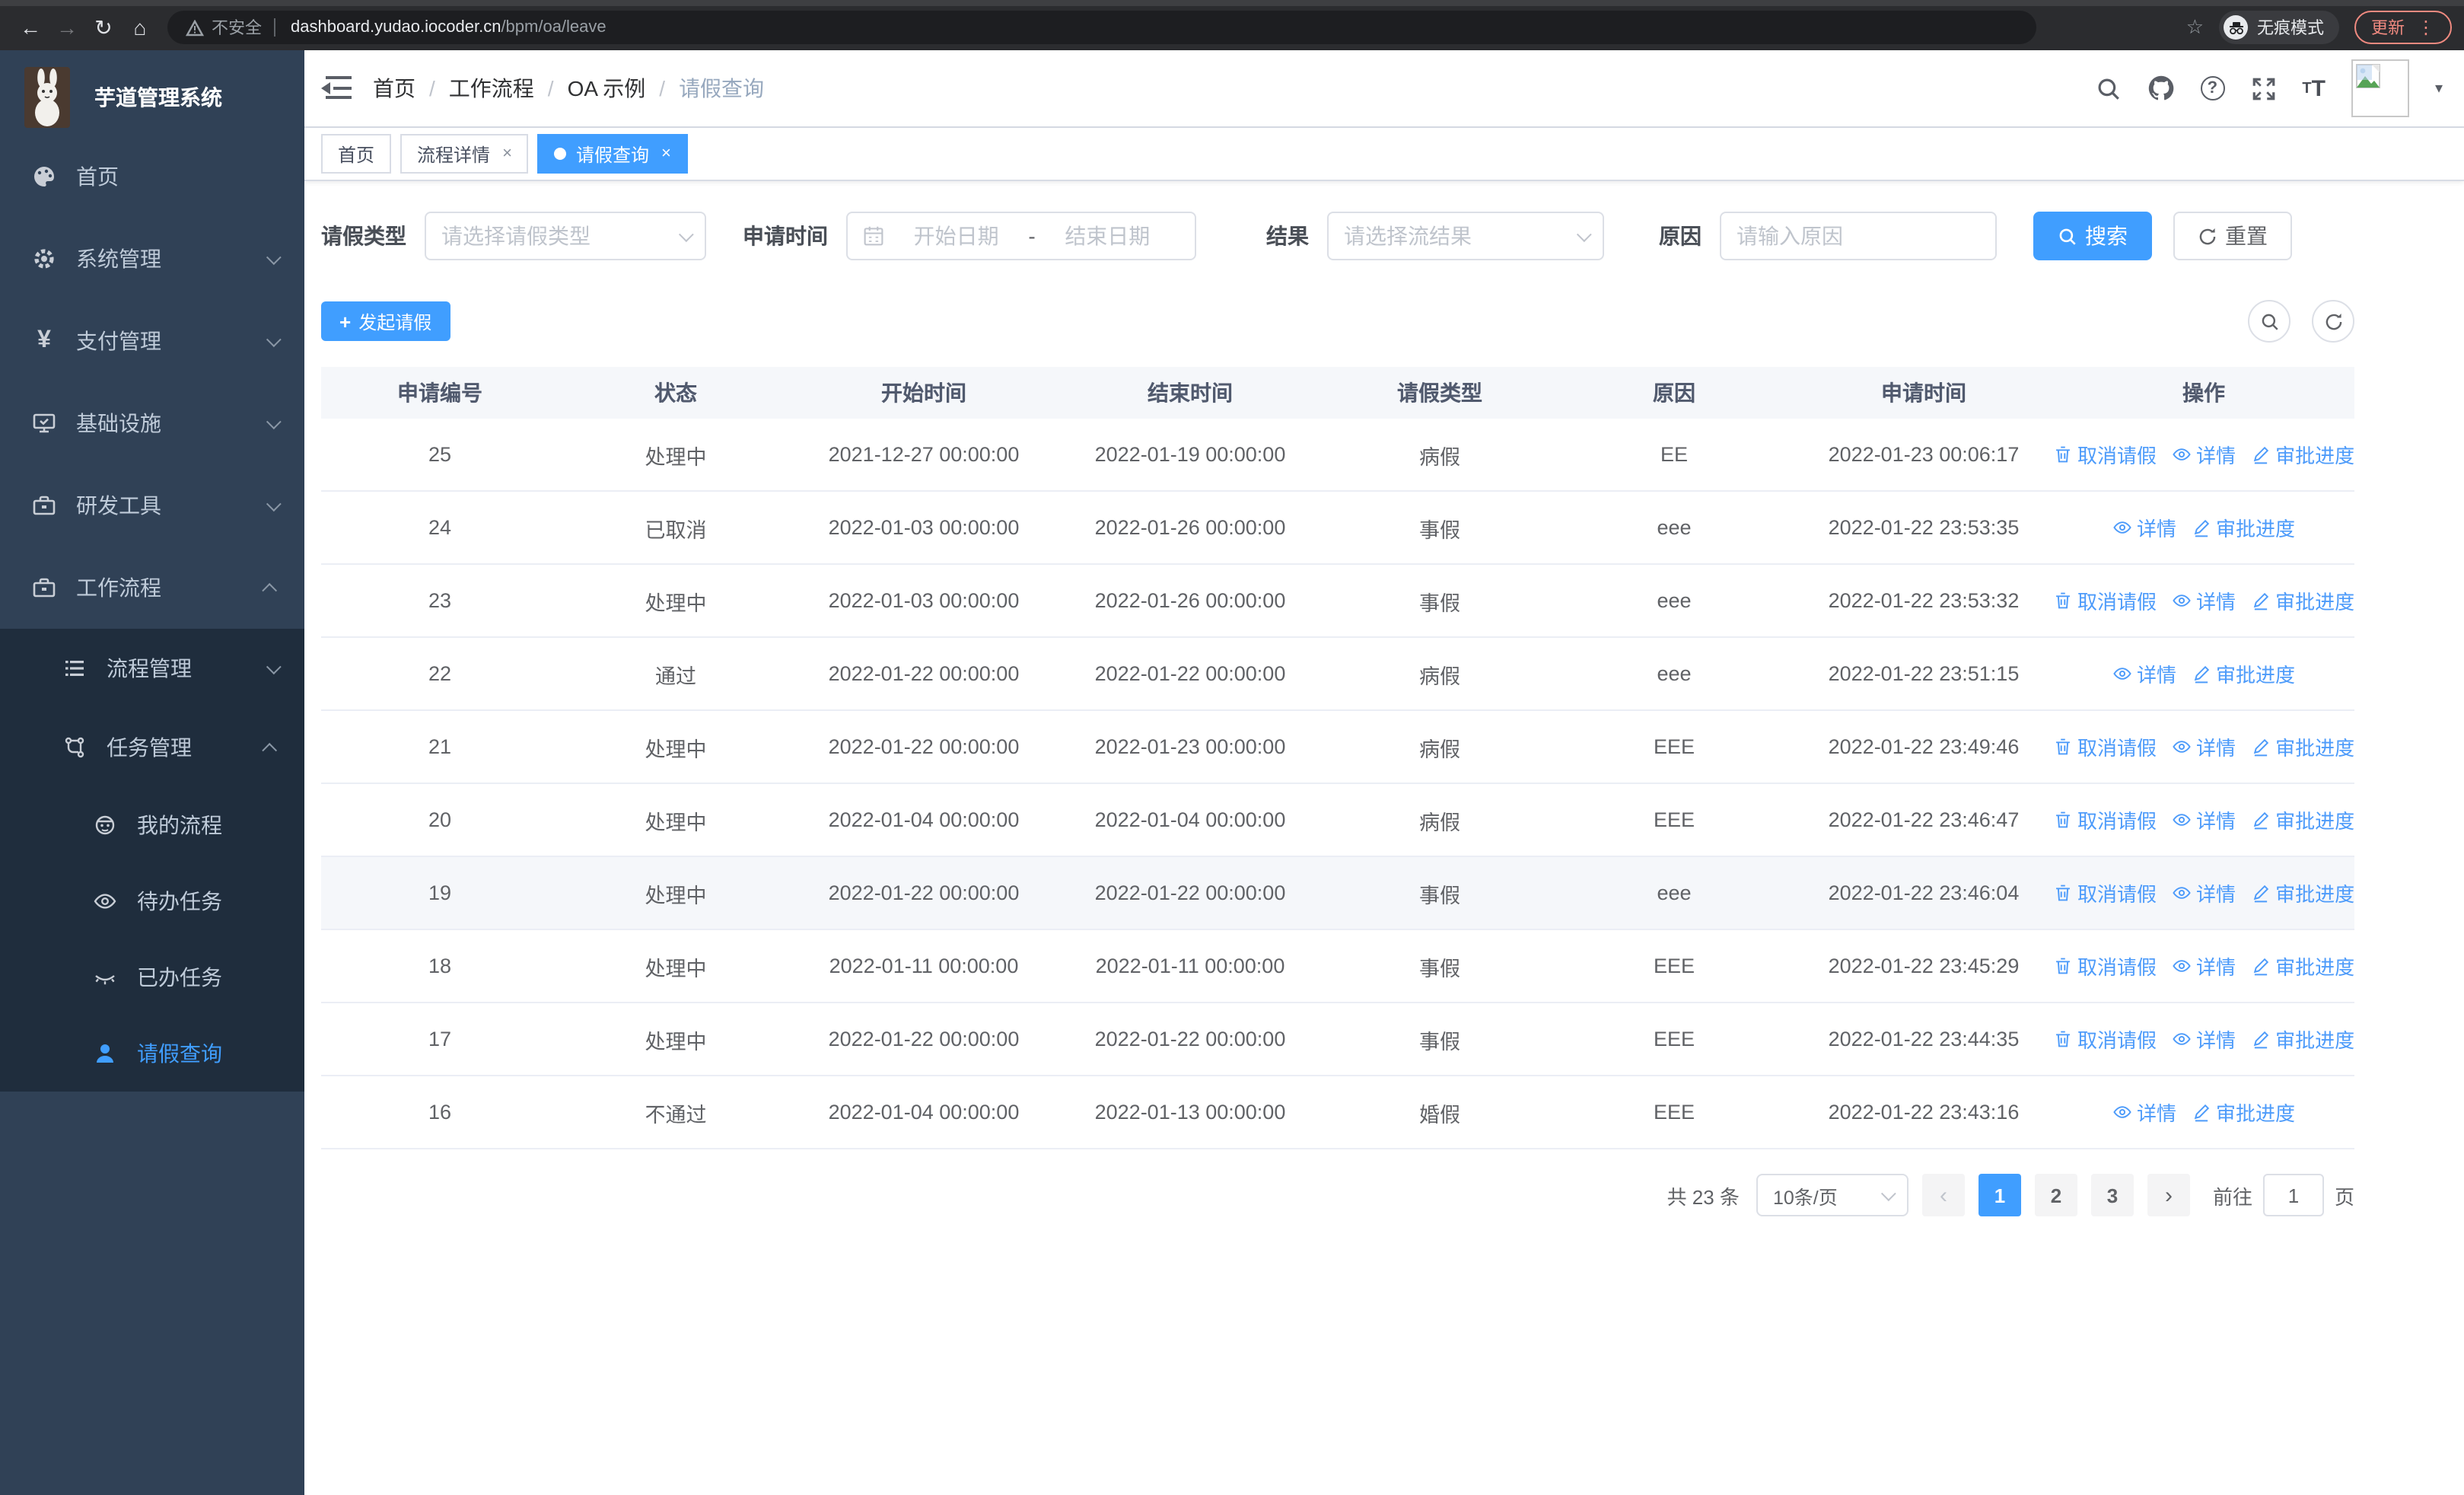  I want to click on reset-button: 重置, so click(2232, 236).